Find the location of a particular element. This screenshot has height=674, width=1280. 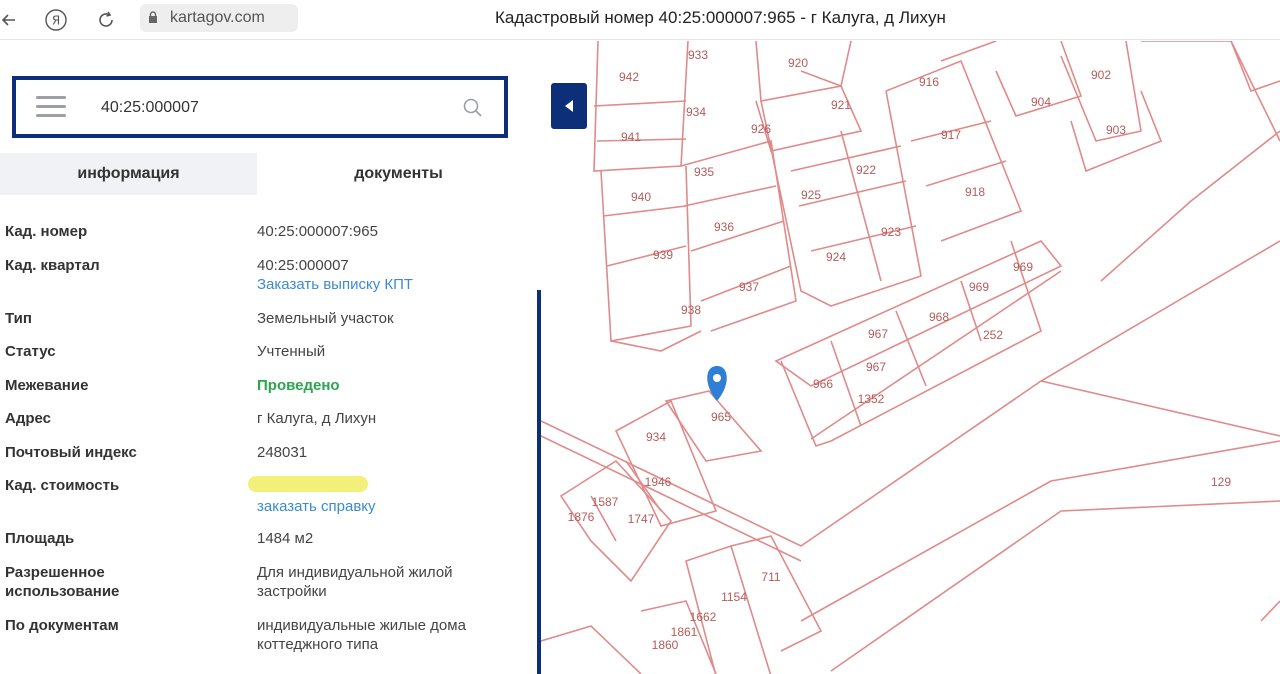

row-value-block: заказать справку is located at coordinates (378, 496).